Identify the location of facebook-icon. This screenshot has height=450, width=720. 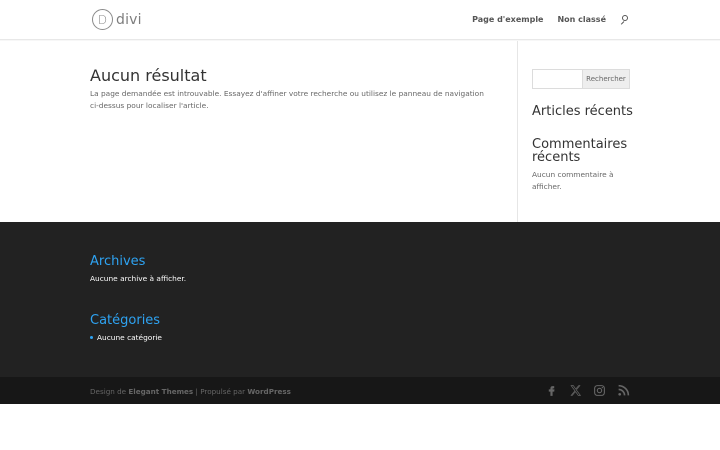
(551, 390).